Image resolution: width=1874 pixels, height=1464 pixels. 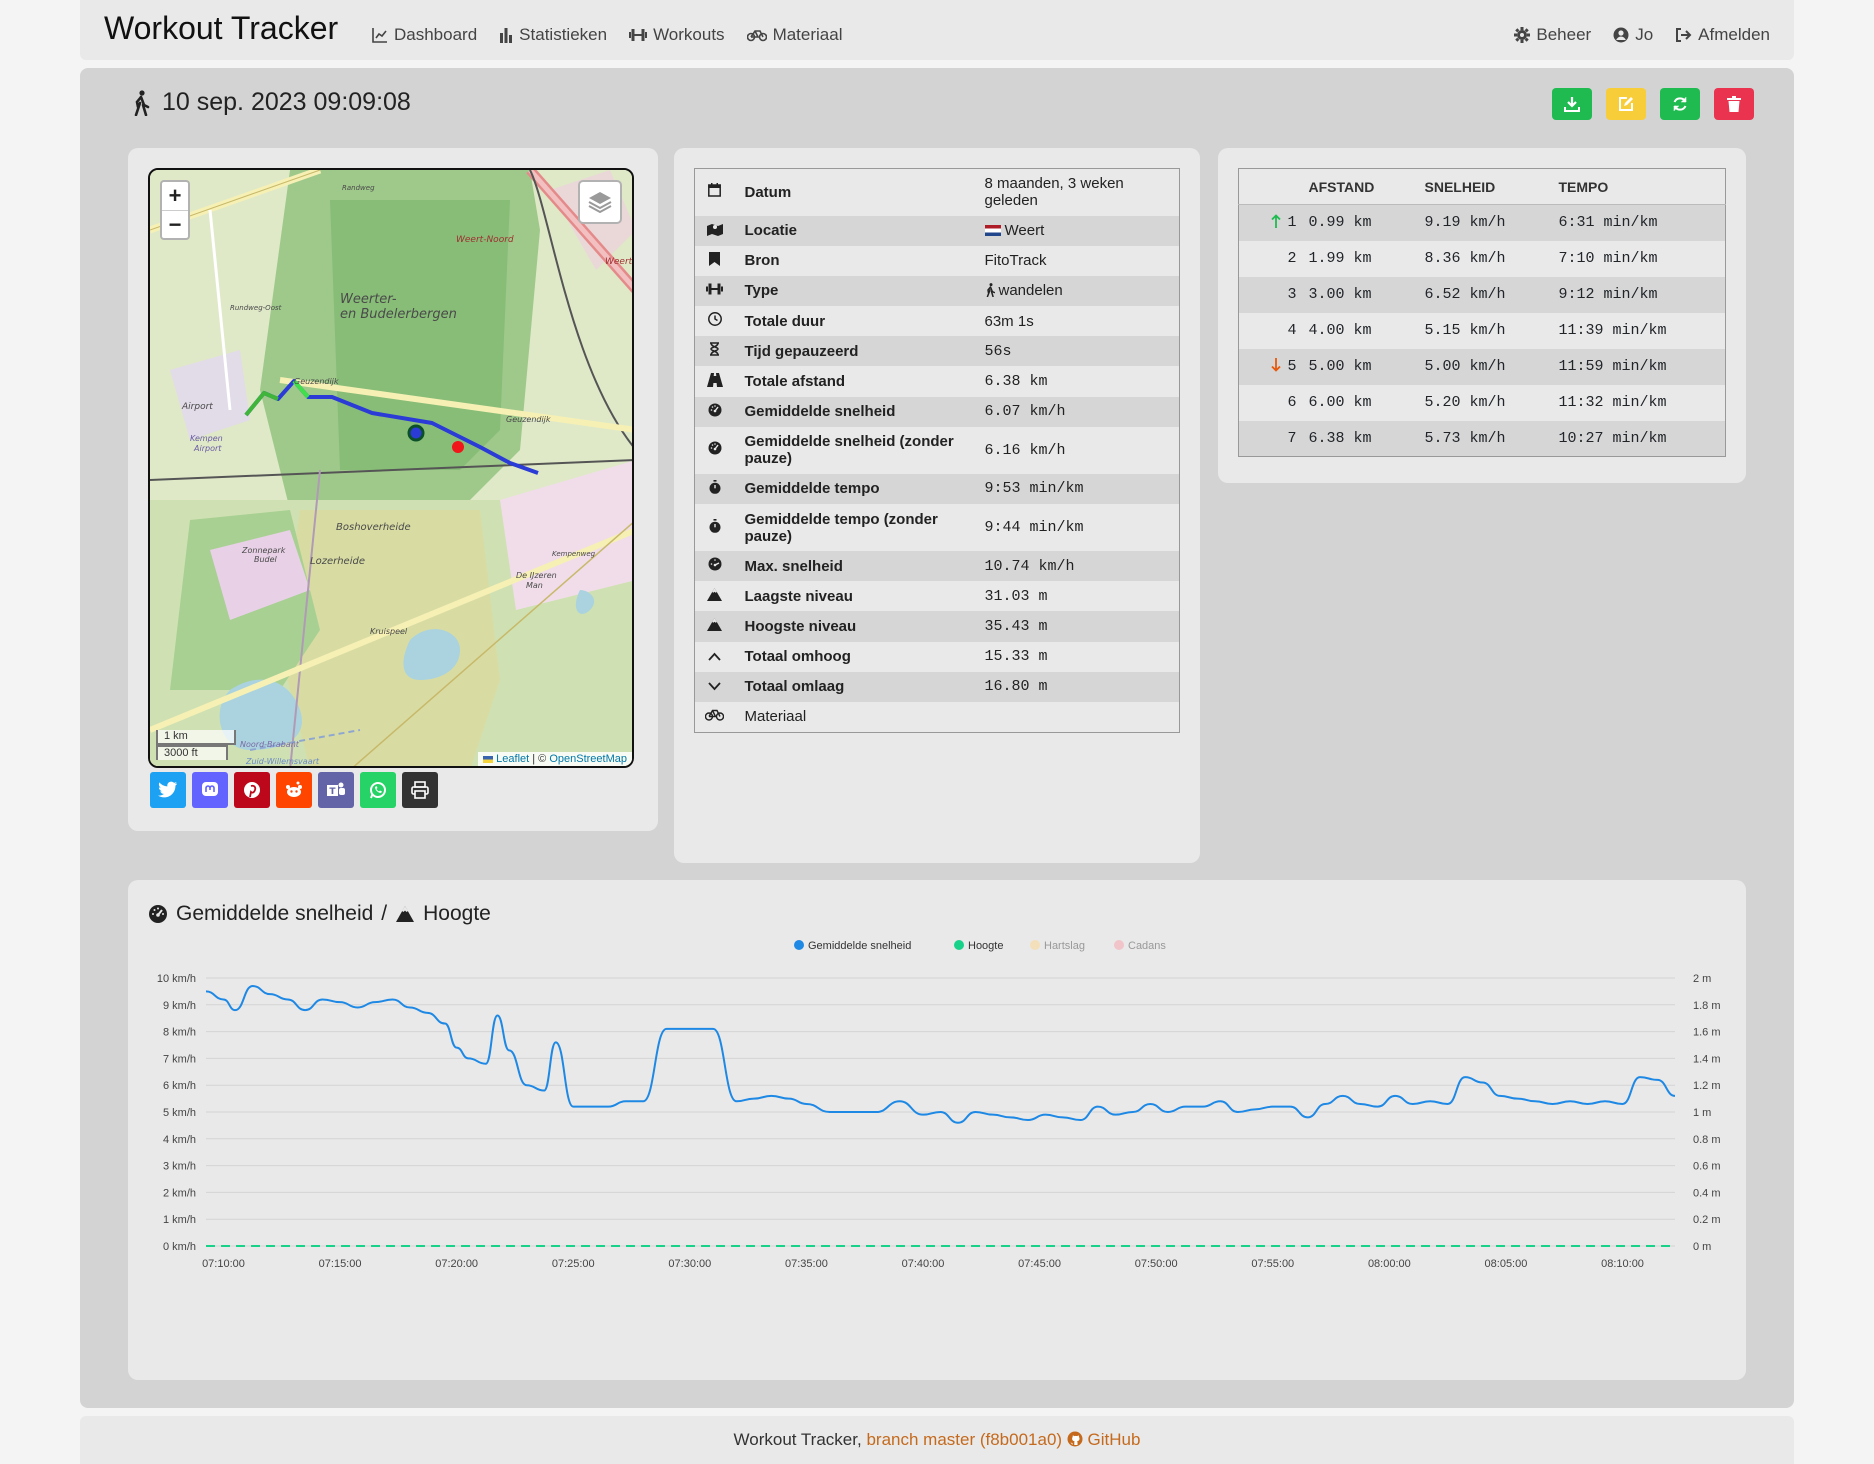 I want to click on map-label: en Budelerbergen, so click(x=398, y=314).